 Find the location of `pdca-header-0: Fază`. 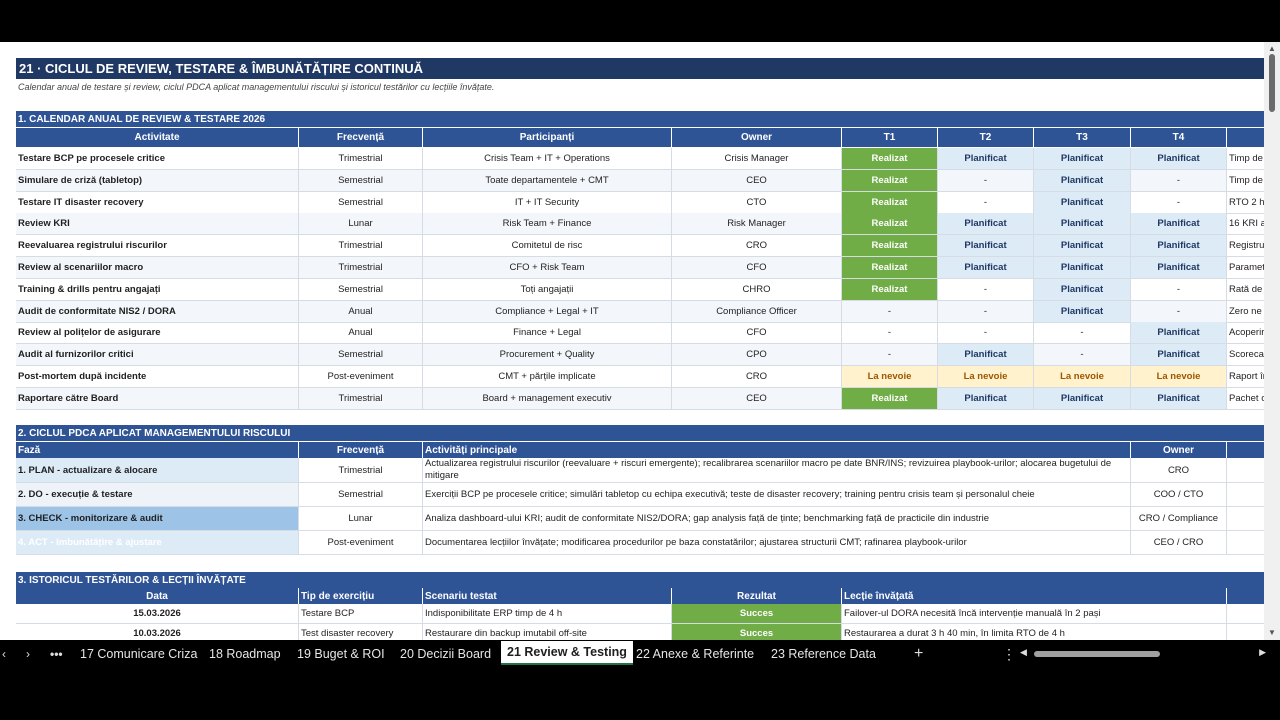

pdca-header-0: Fază is located at coordinates (157, 450).